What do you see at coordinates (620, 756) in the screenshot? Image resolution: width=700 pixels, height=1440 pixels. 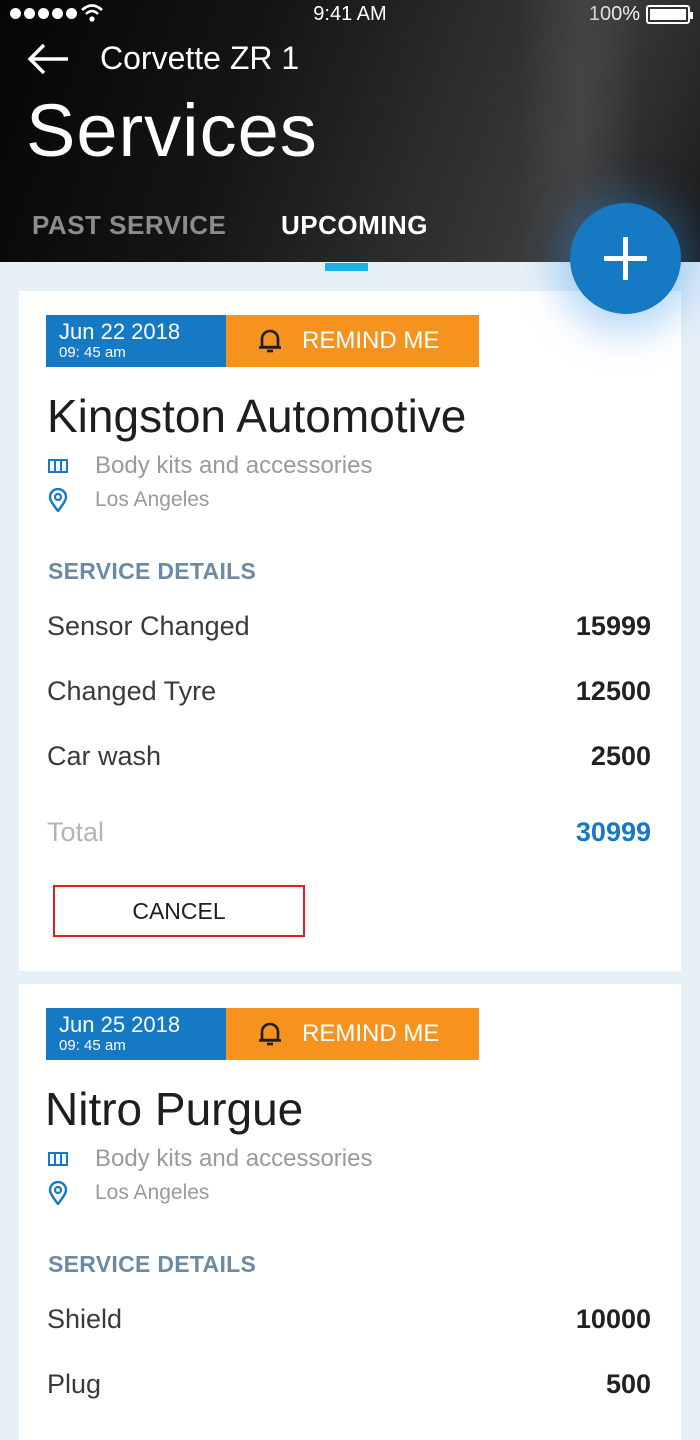 I see `service-item-amount: 2500` at bounding box center [620, 756].